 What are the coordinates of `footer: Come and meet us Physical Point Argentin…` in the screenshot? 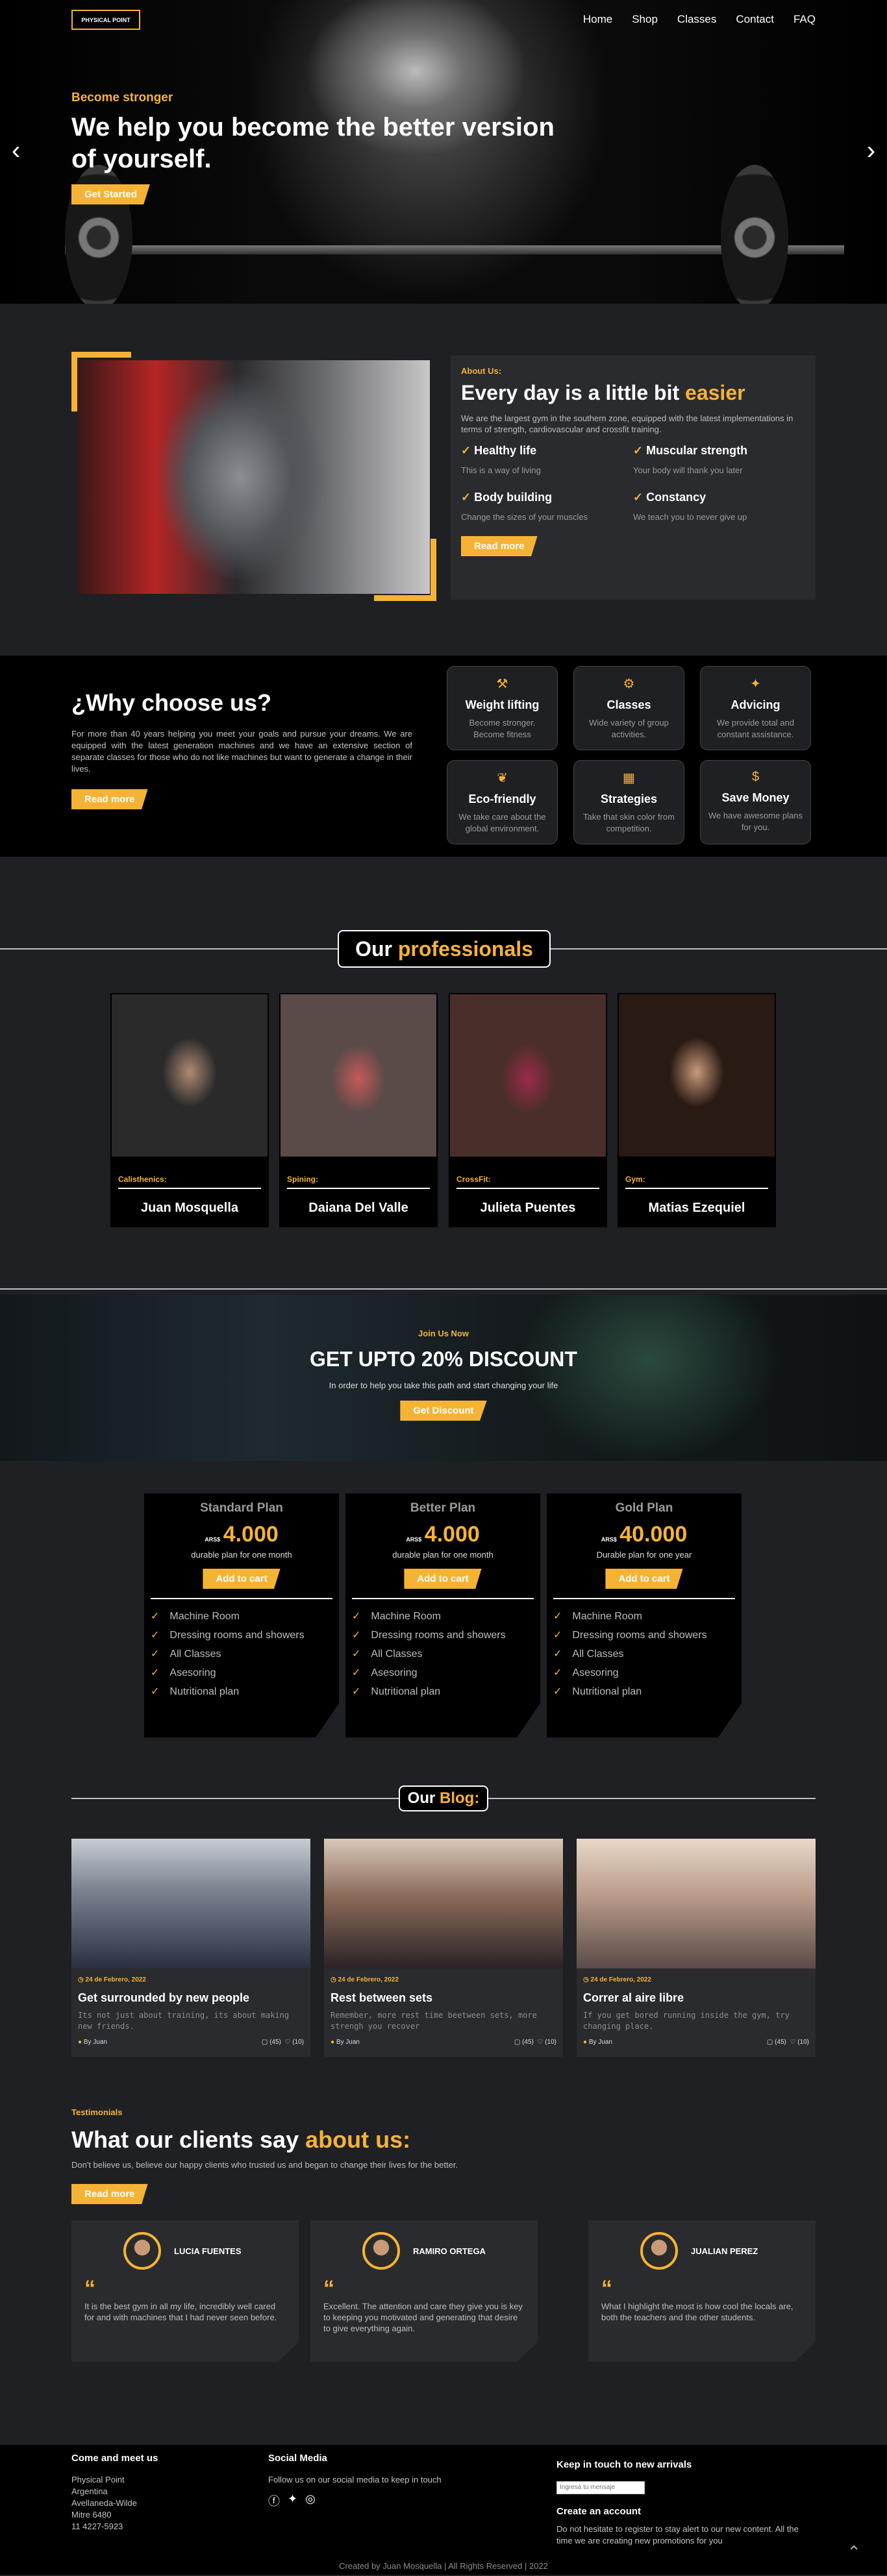 It's located at (443, 2510).